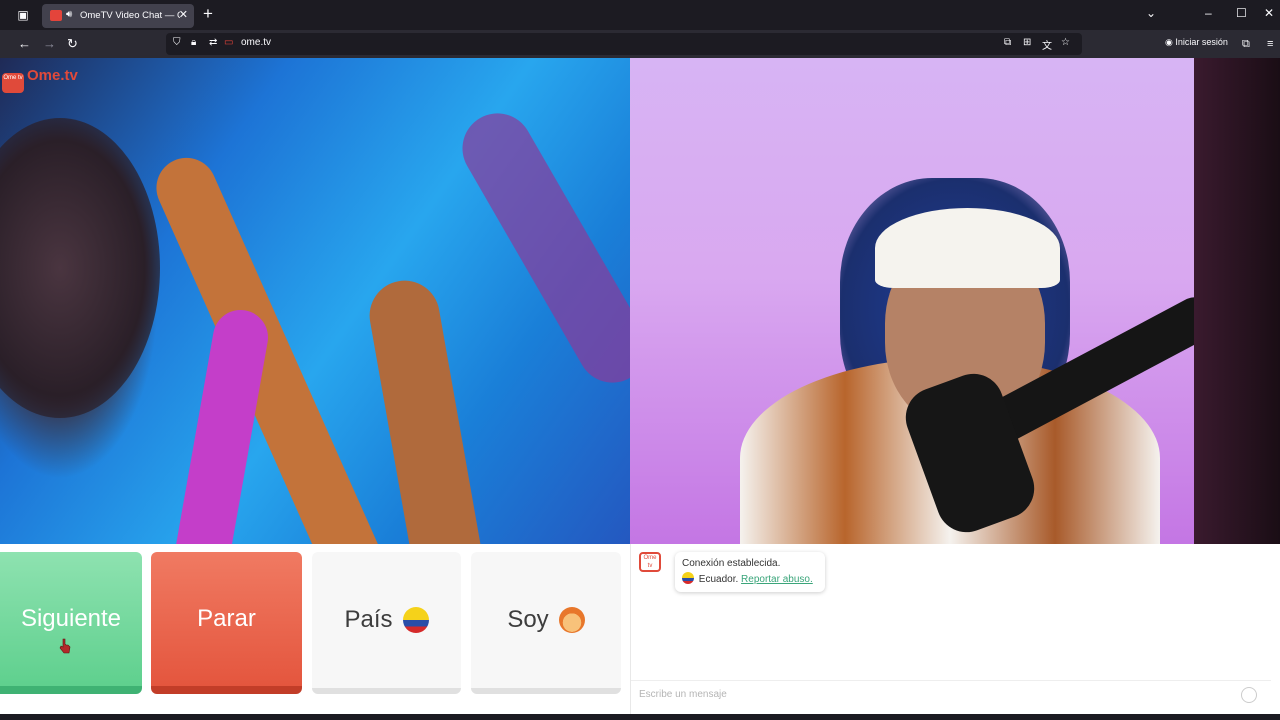 The image size is (1280, 720). I want to click on tab-close-icon: ✕, so click(183, 14).